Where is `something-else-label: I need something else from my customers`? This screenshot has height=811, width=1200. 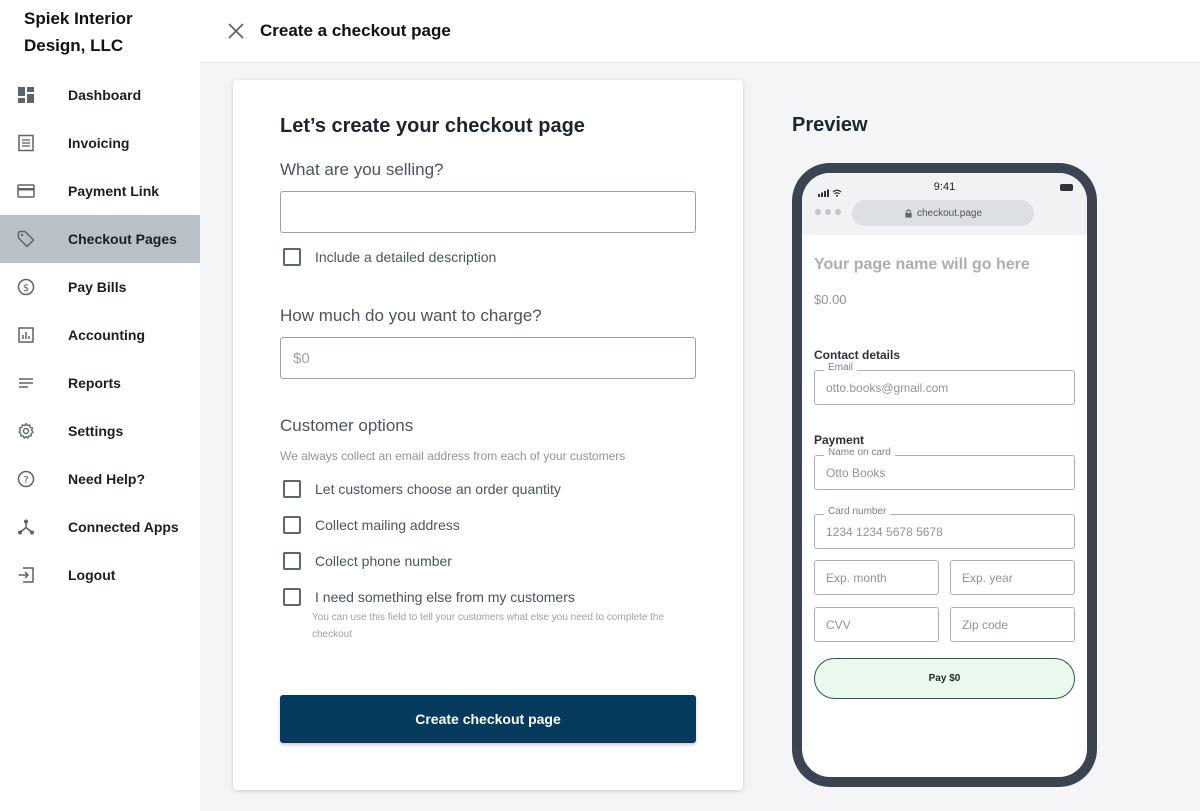
something-else-label: I need something else from my customers is located at coordinates (445, 597).